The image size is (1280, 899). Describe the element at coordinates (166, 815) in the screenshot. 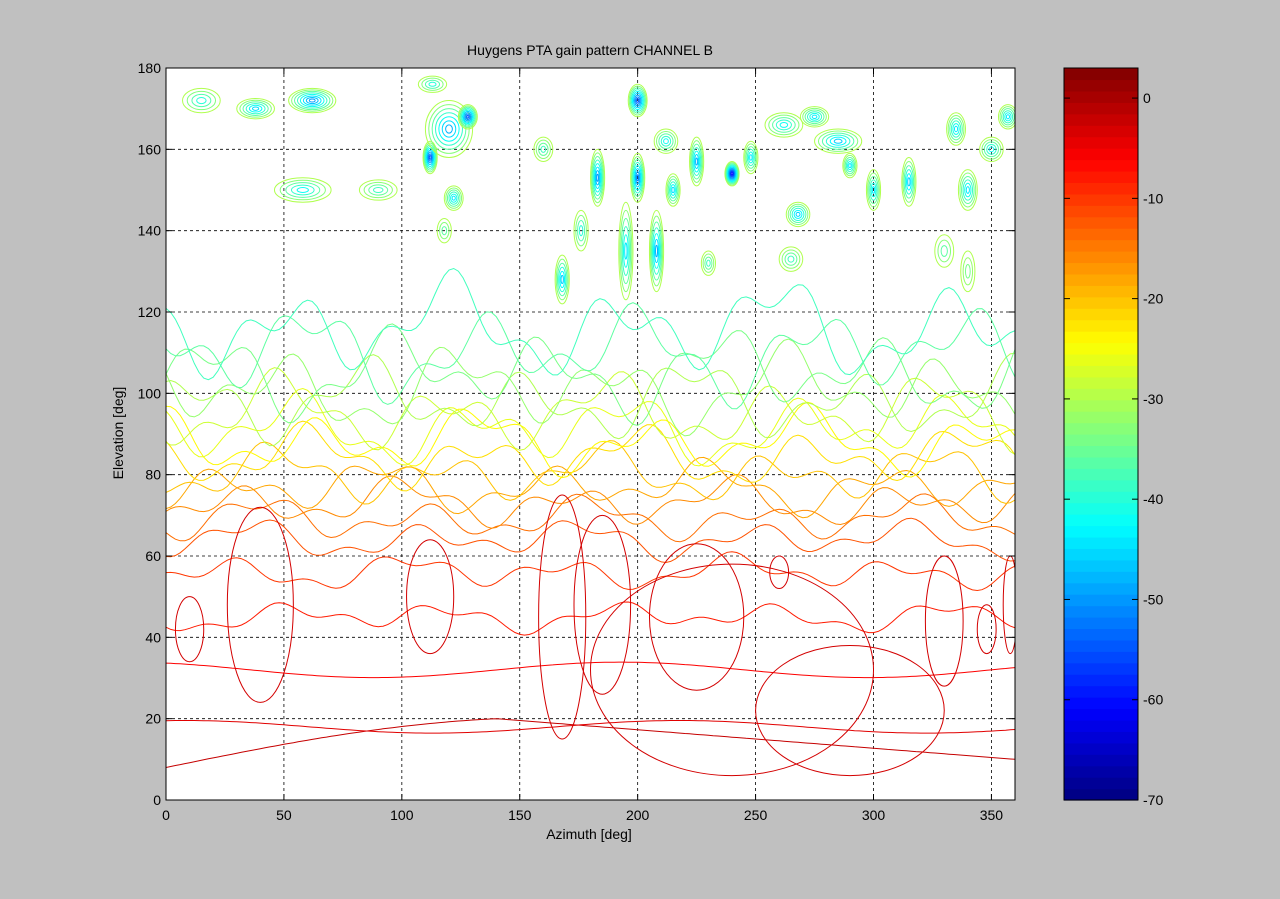

I see `x-tick-label: 0` at that location.